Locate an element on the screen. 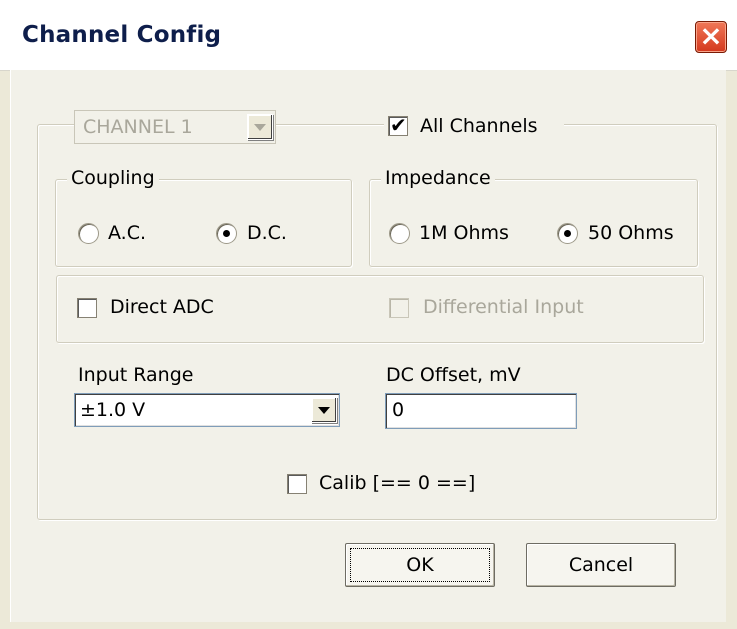 The width and height of the screenshot is (737, 629). channel-select: CHANNEL 1 is located at coordinates (175, 127).